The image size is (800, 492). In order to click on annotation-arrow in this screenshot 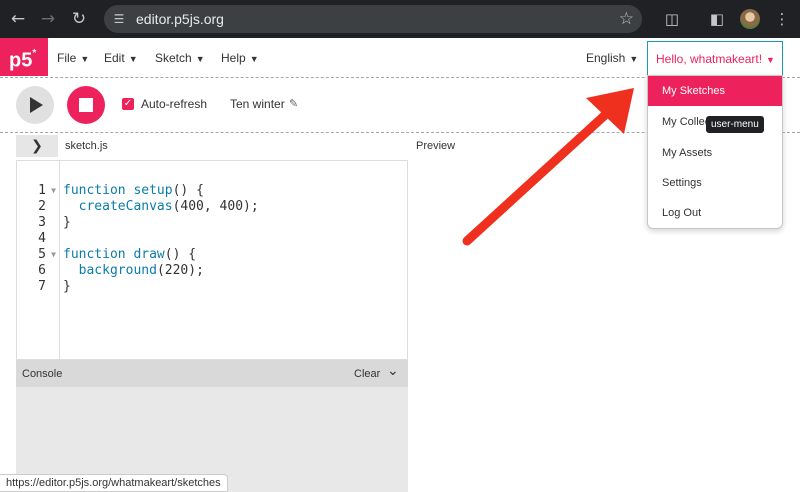, I will do `click(548, 167)`.